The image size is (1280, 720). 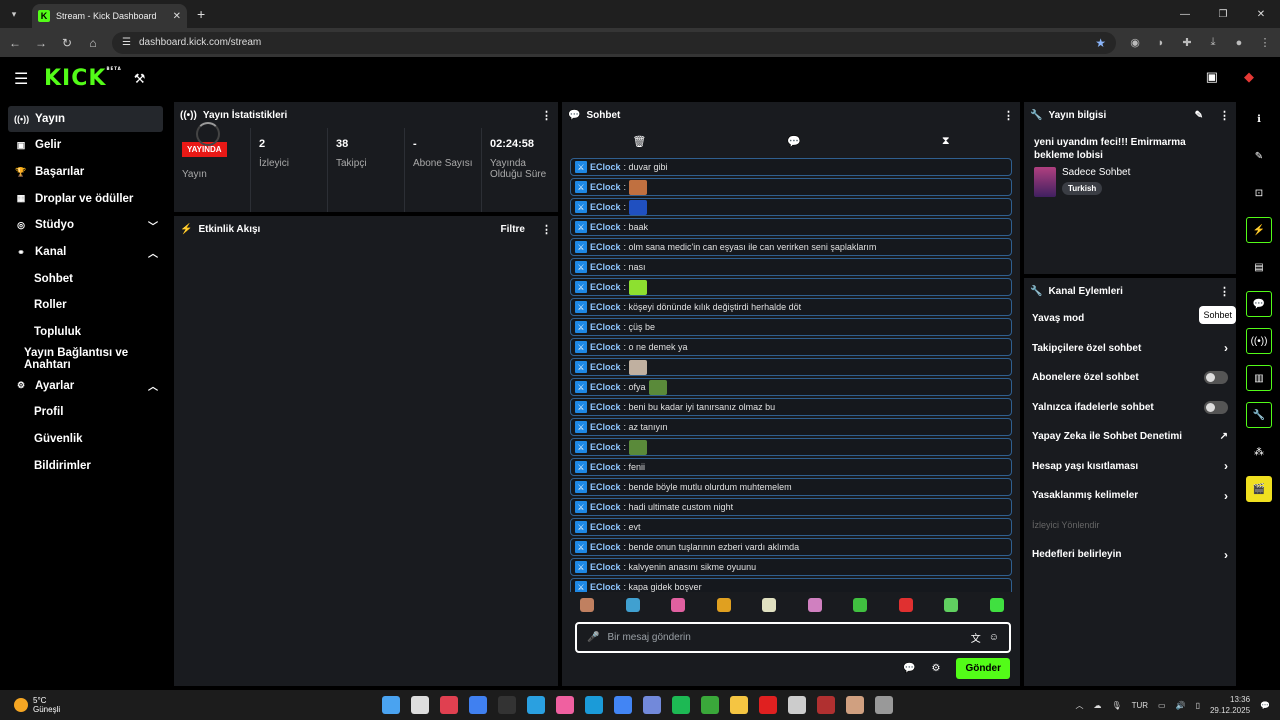 I want to click on sidebar-item-bildirimler: Bildirimler, so click(x=84, y=465).